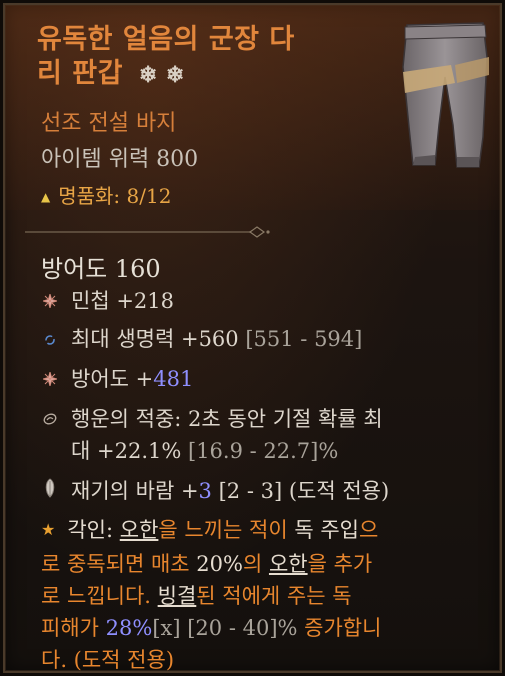 This screenshot has width=505, height=676. Describe the element at coordinates (90, 530) in the screenshot. I see `aspect-label: 각인:` at that location.